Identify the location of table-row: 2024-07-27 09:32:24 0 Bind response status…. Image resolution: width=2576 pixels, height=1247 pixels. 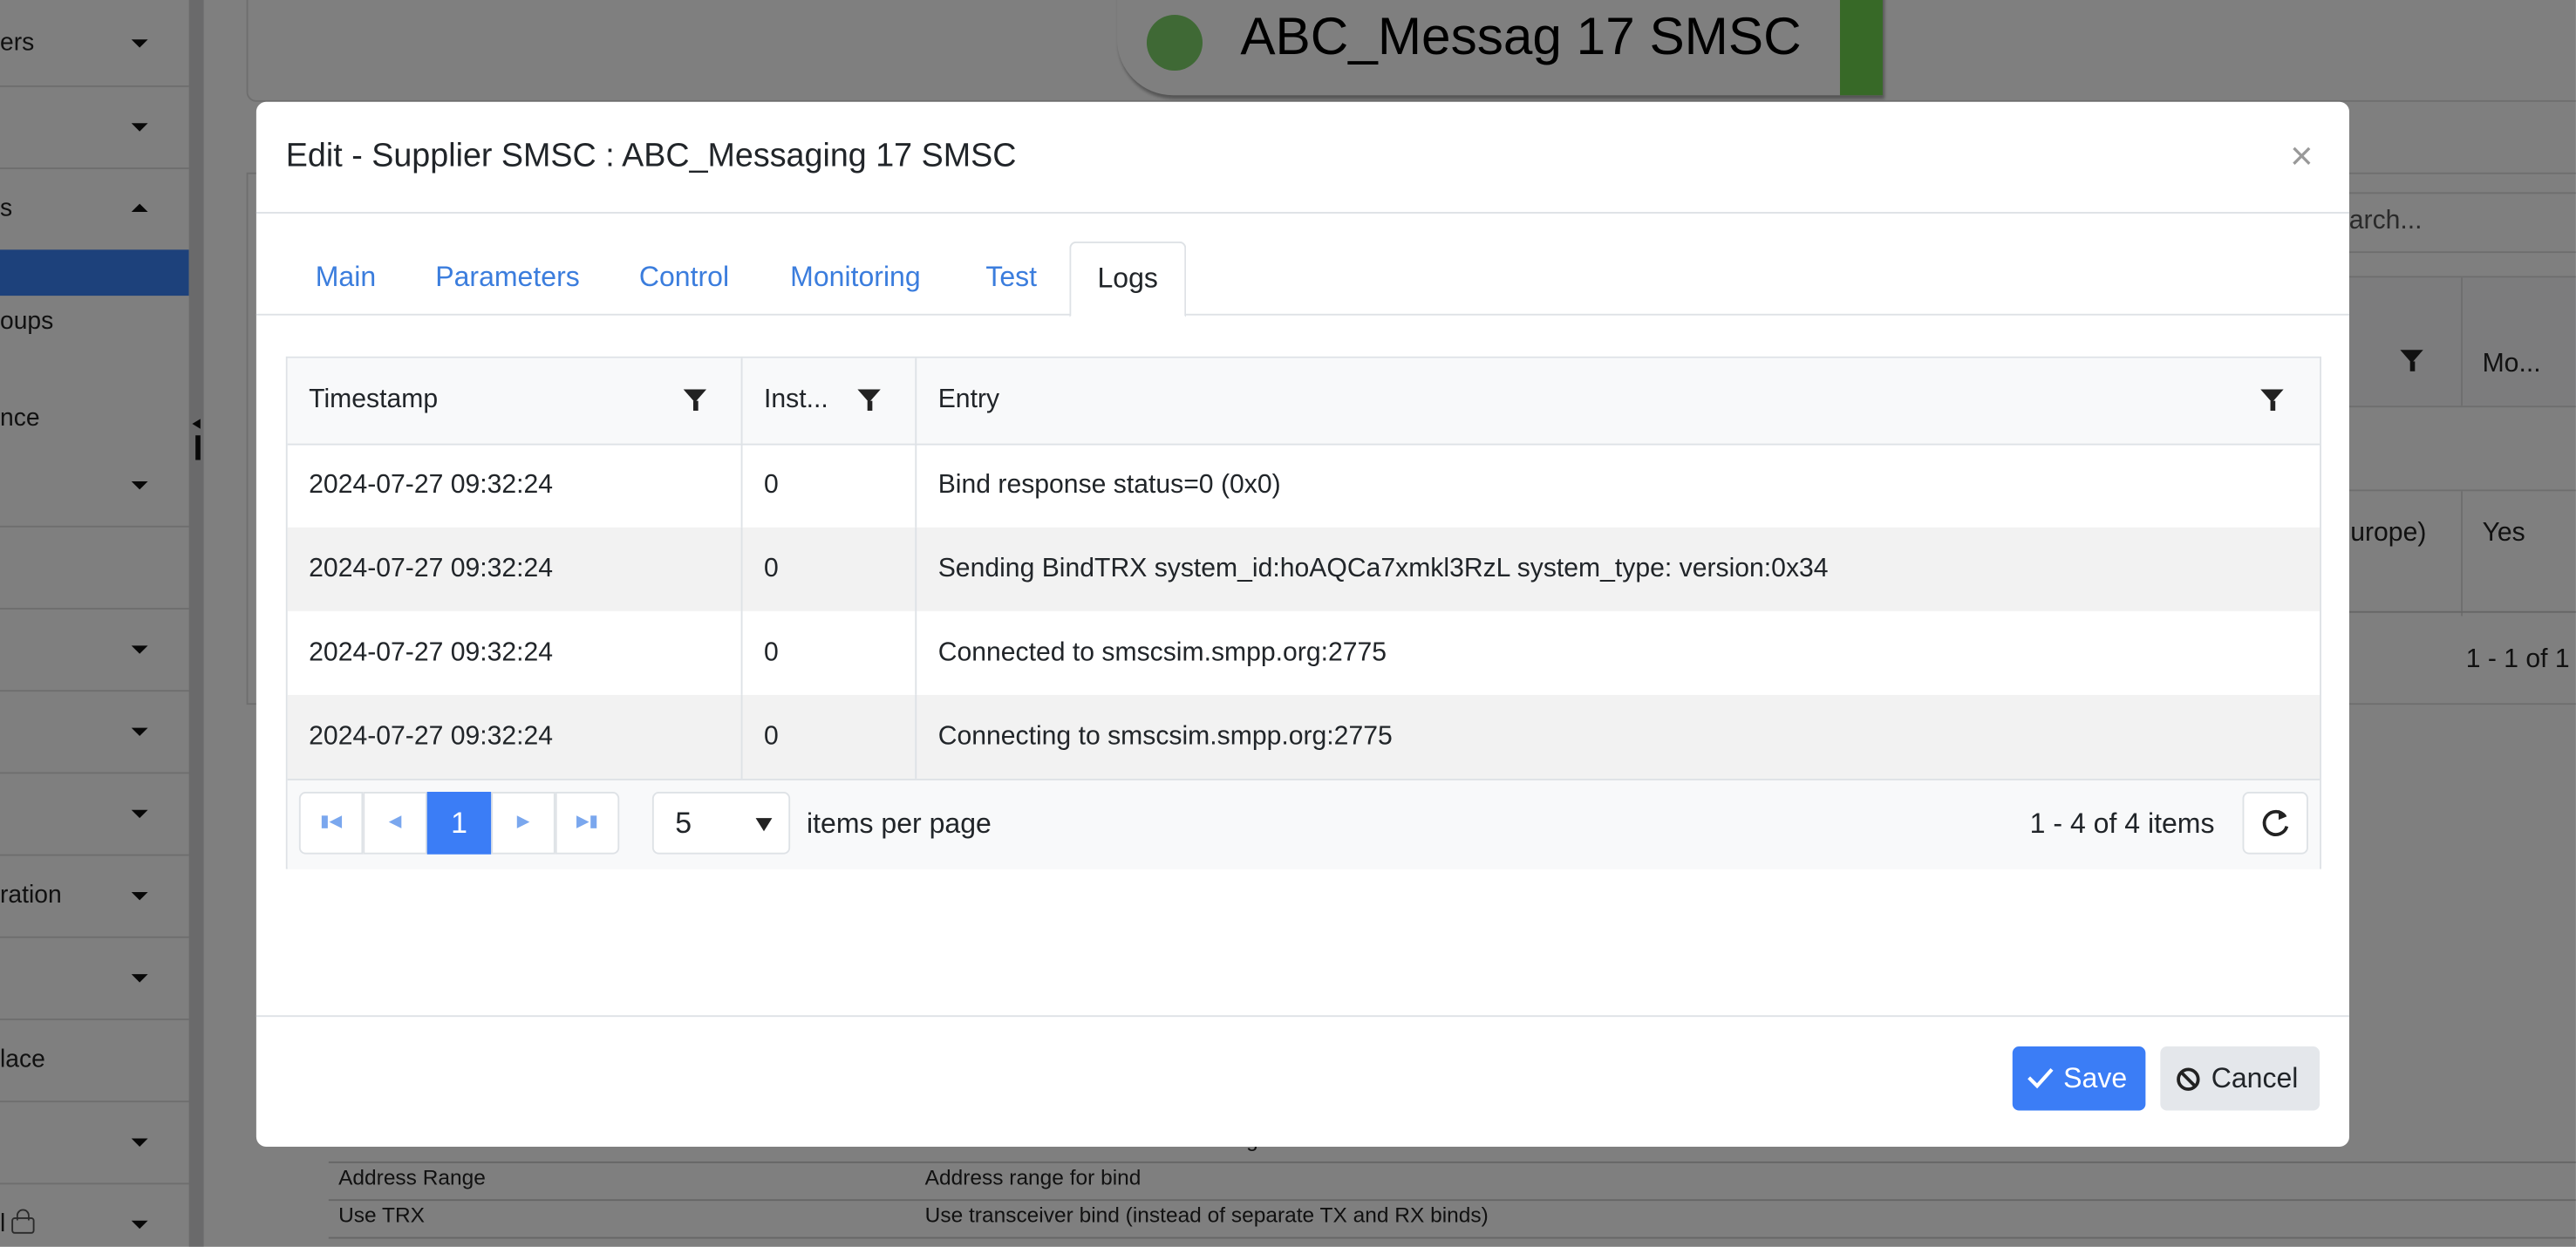
(1304, 485).